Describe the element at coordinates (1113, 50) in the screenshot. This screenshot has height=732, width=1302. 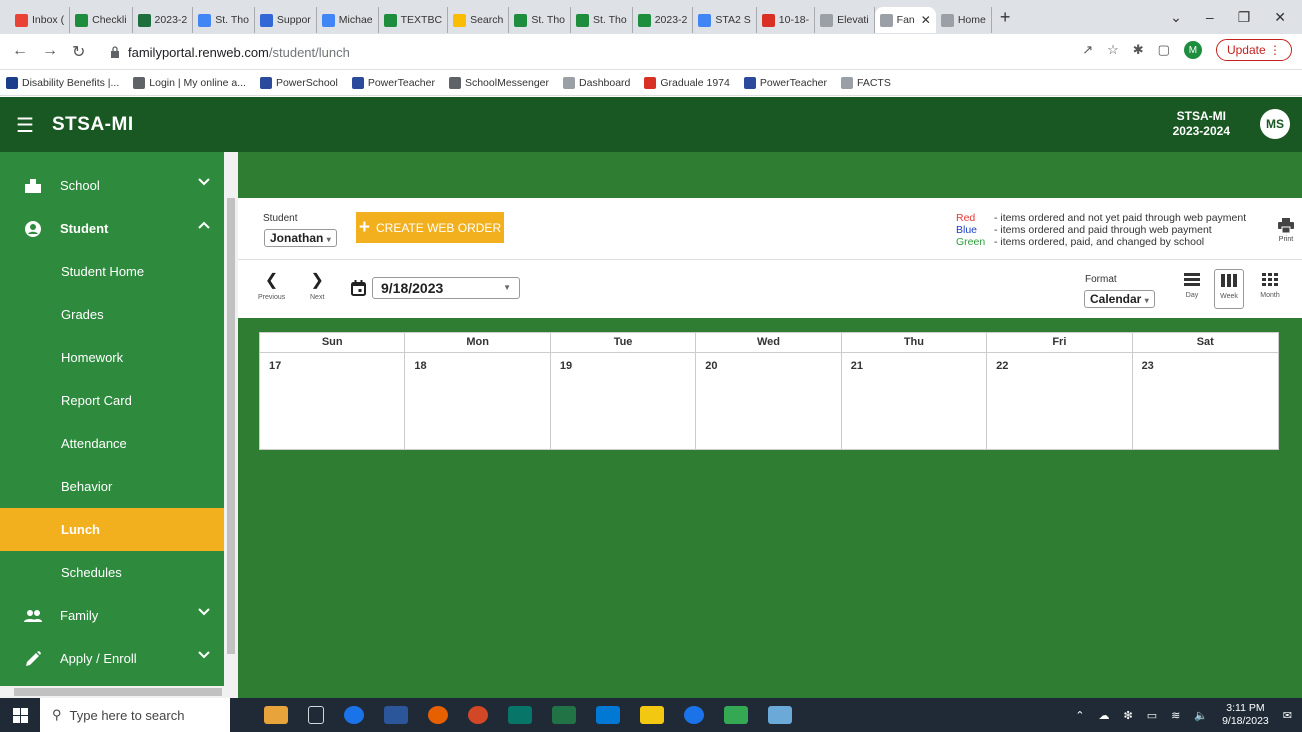
I see `star-icon: ☆` at that location.